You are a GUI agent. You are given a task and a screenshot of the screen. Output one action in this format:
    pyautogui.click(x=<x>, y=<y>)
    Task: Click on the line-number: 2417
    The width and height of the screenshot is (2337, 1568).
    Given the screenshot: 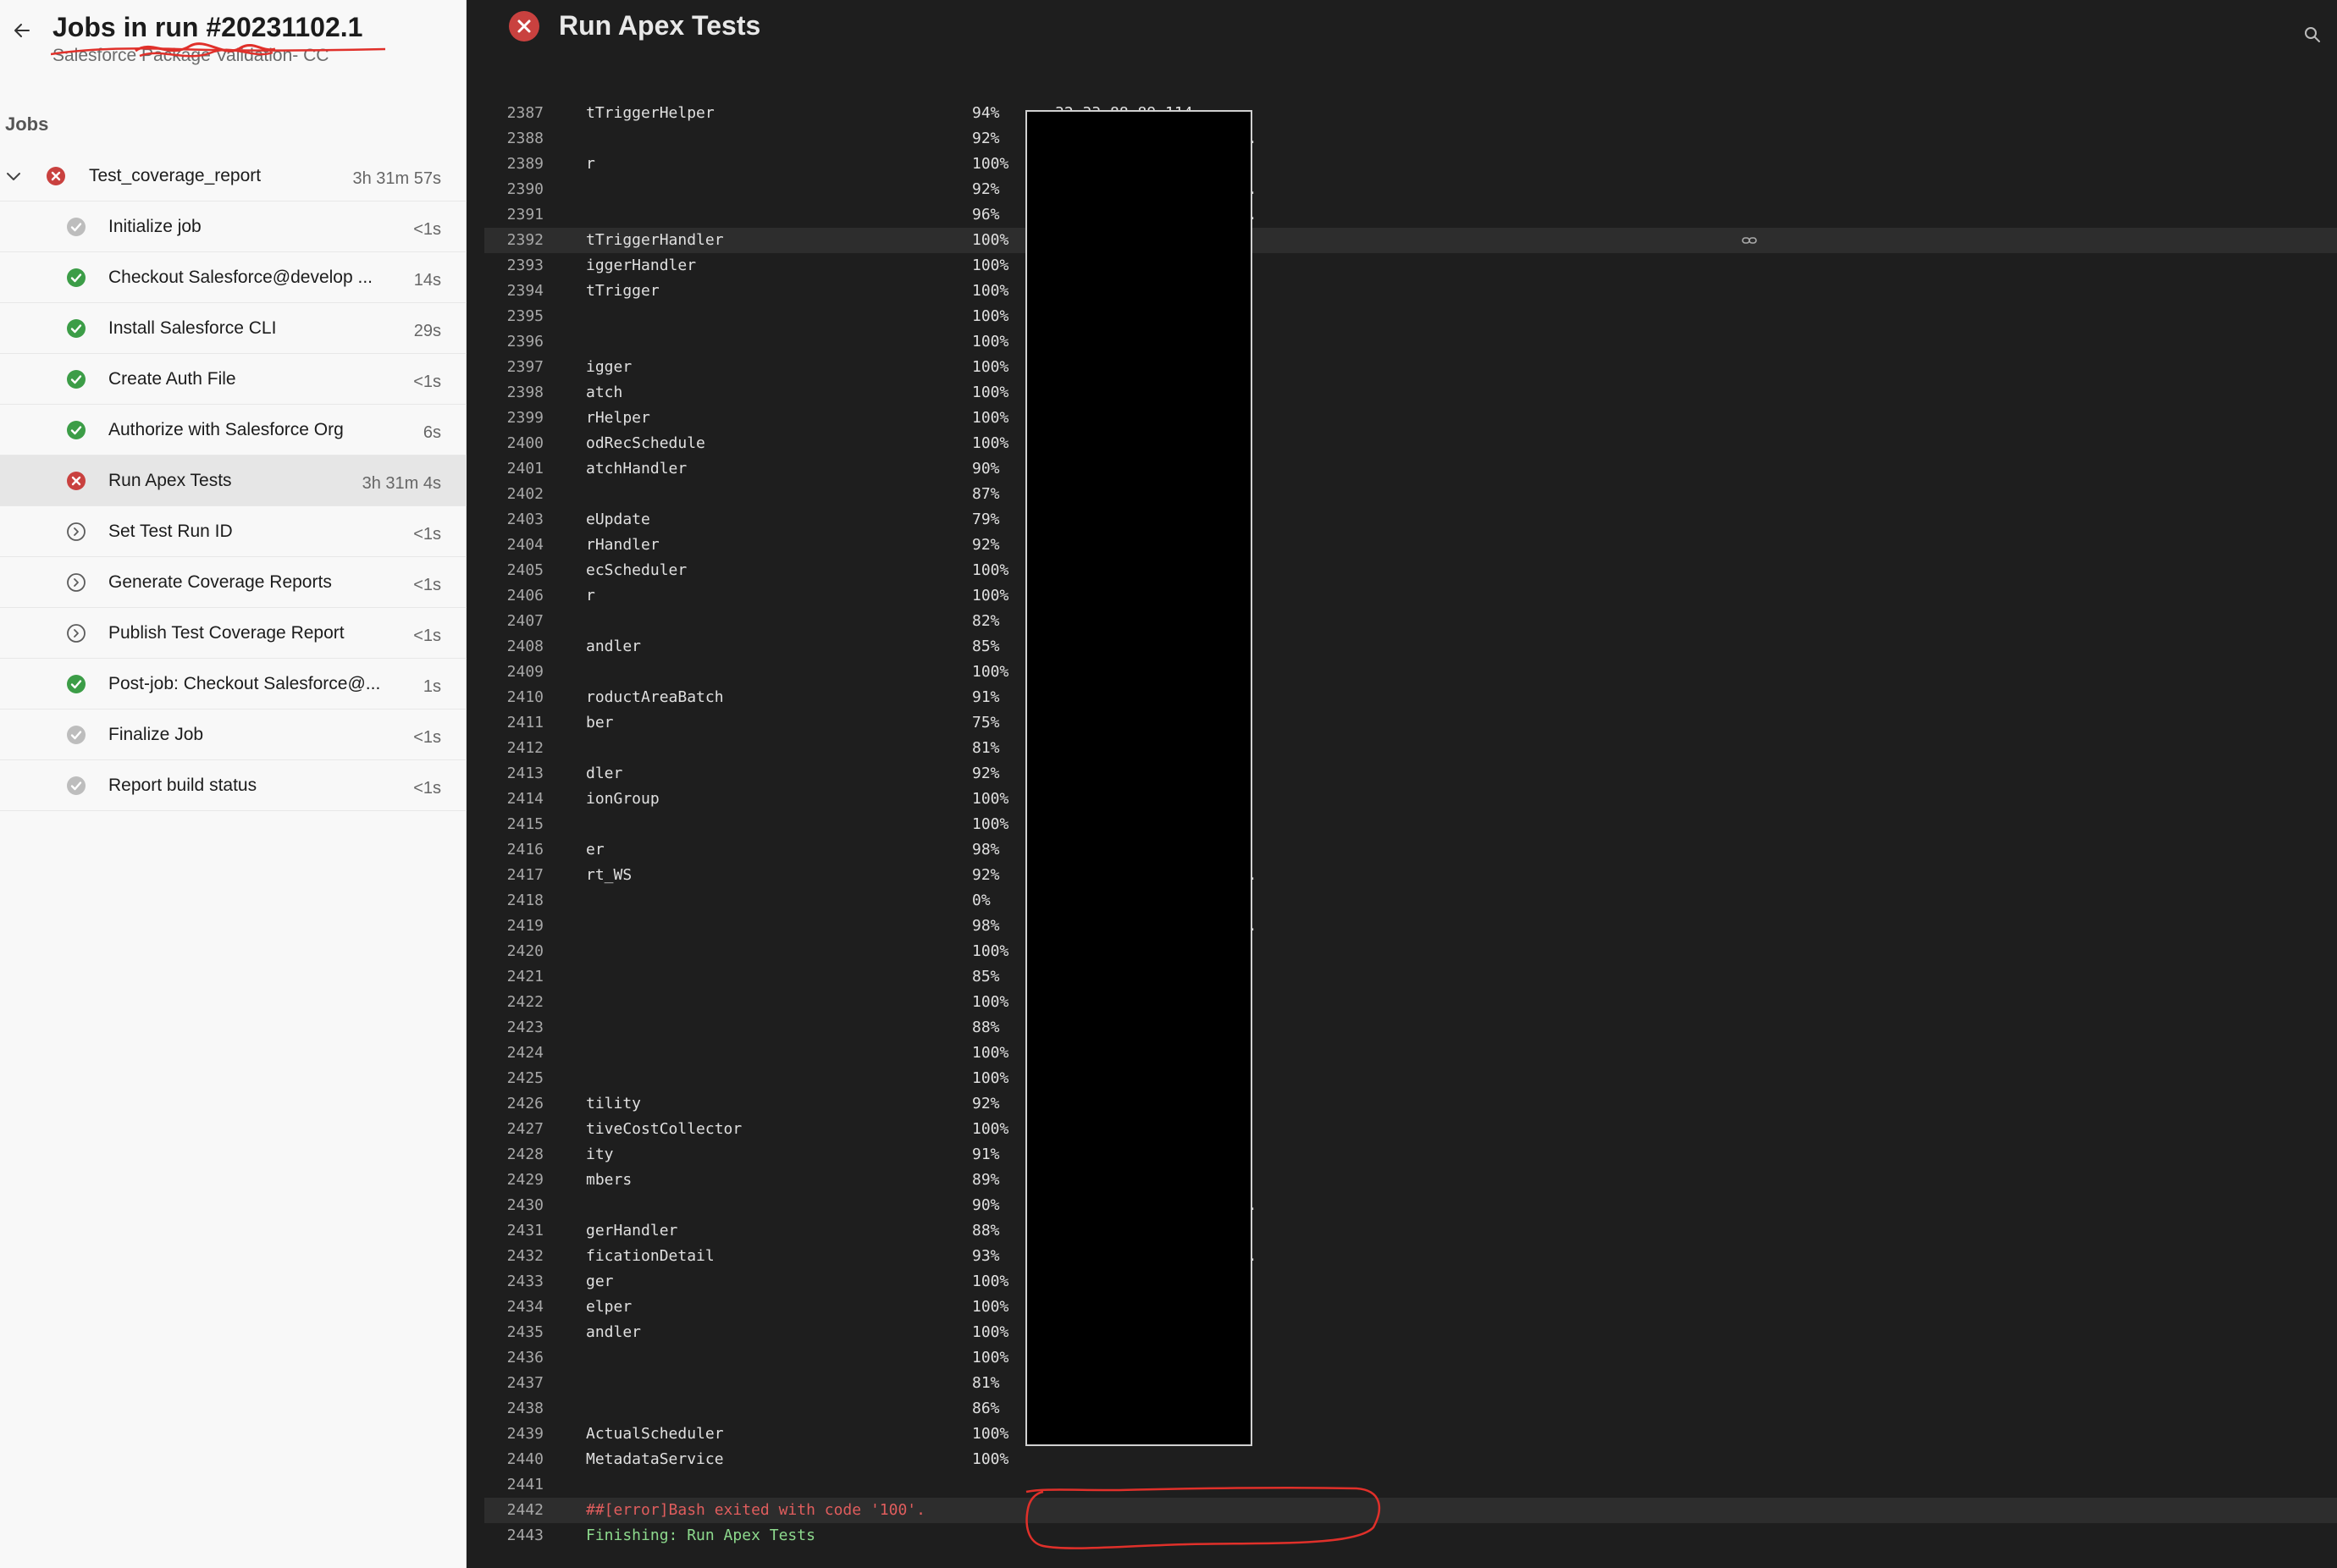 What is the action you would take?
    pyautogui.click(x=514, y=875)
    